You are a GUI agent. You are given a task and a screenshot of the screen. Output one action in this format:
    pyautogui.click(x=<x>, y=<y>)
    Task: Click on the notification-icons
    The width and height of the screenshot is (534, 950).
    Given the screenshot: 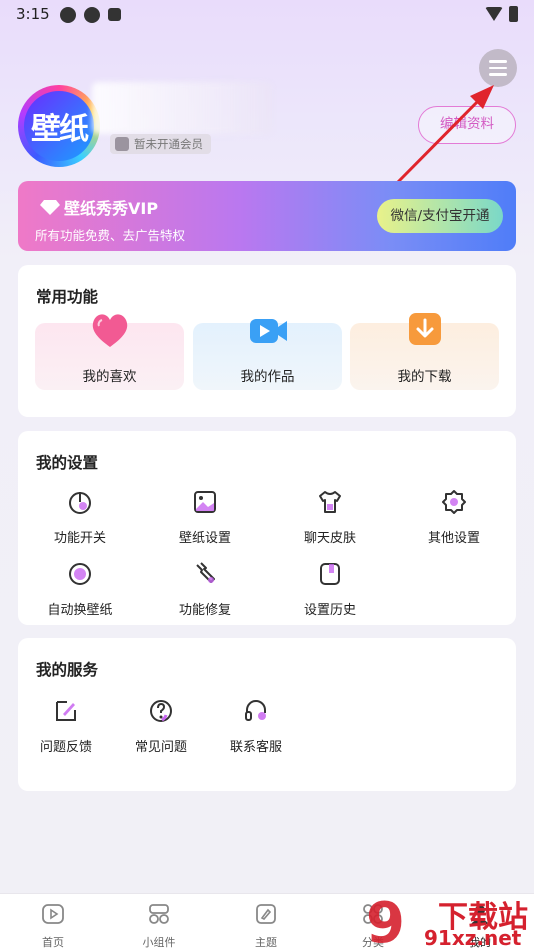 What is the action you would take?
    pyautogui.click(x=90, y=15)
    